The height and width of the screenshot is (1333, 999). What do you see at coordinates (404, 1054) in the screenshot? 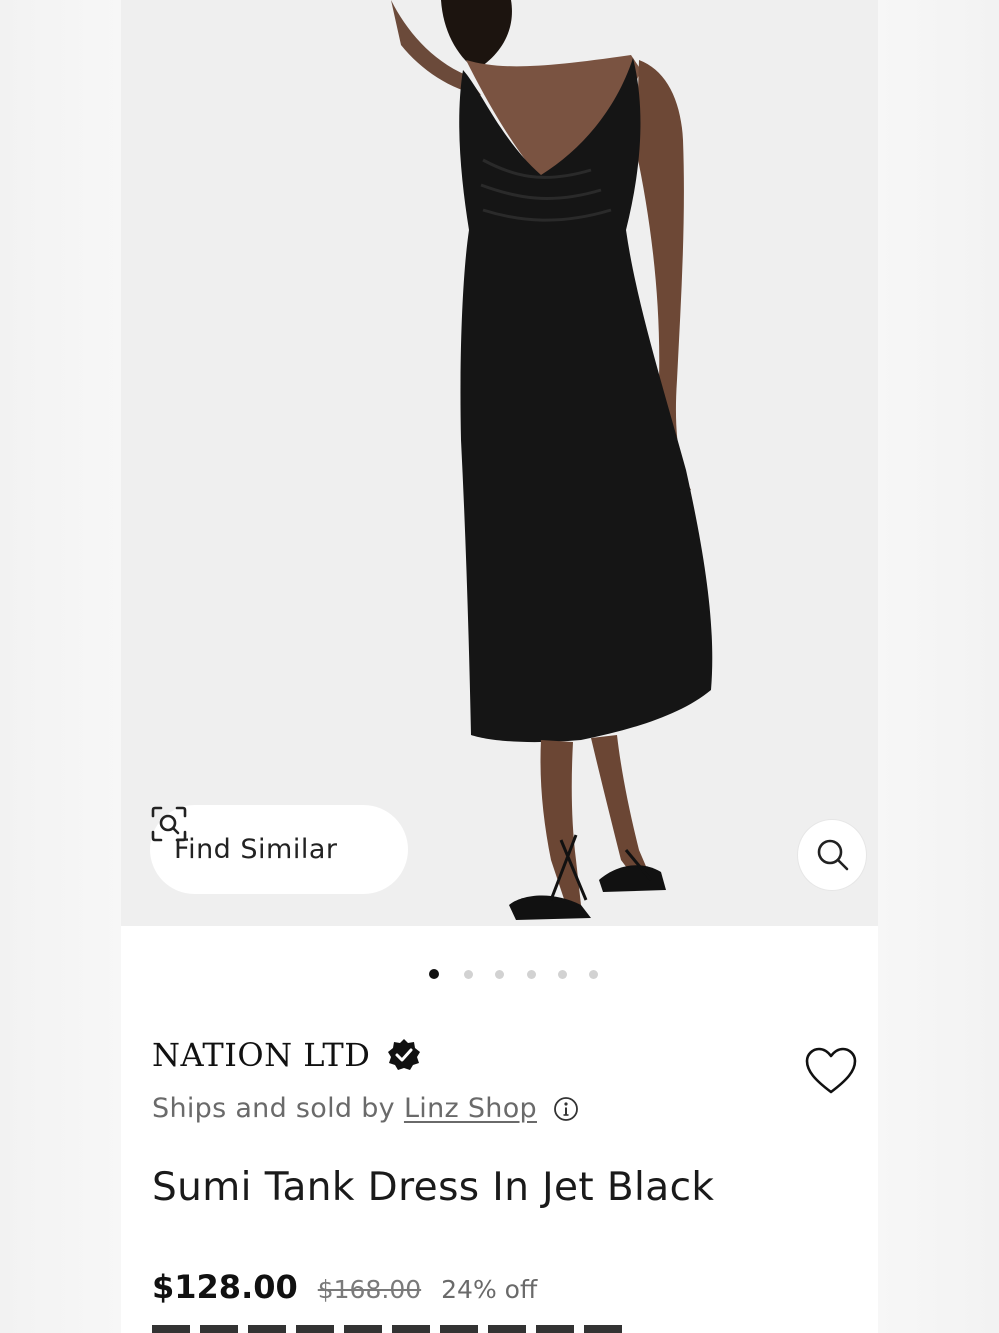
I see `verified-badge-icon` at bounding box center [404, 1054].